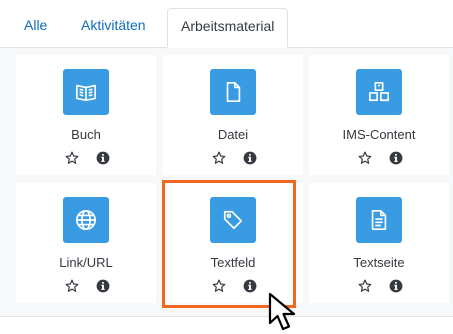  What do you see at coordinates (35, 25) in the screenshot?
I see `tab-alle: Alle` at bounding box center [35, 25].